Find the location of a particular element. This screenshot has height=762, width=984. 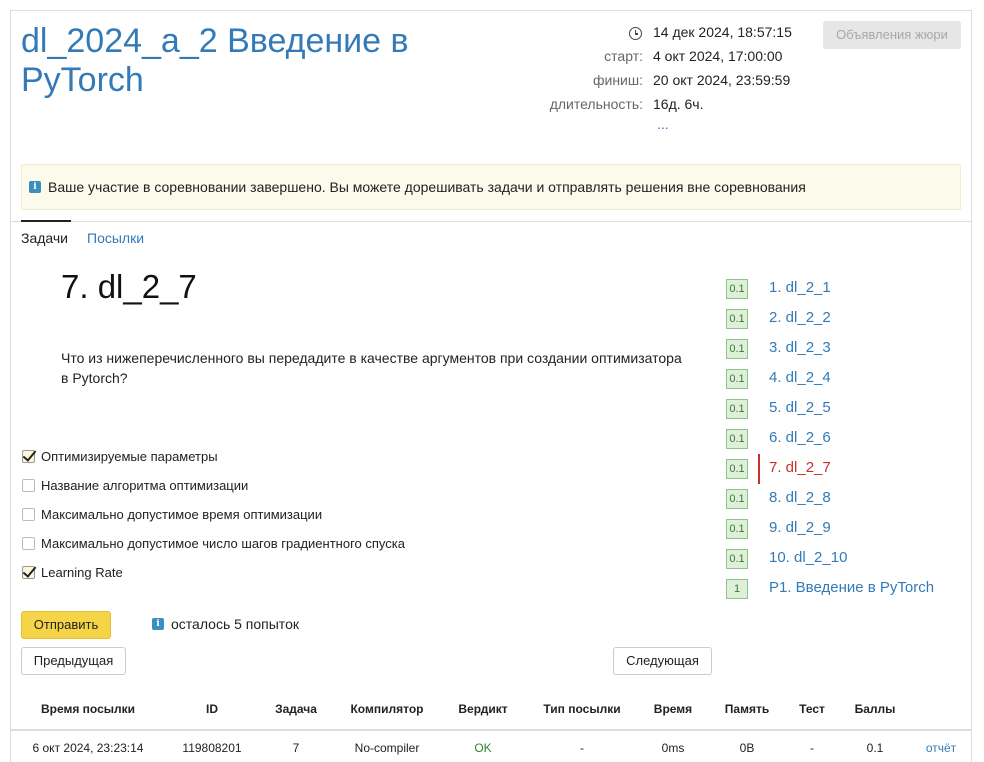

jury-announcements-button: Объявления жюри is located at coordinates (892, 35).